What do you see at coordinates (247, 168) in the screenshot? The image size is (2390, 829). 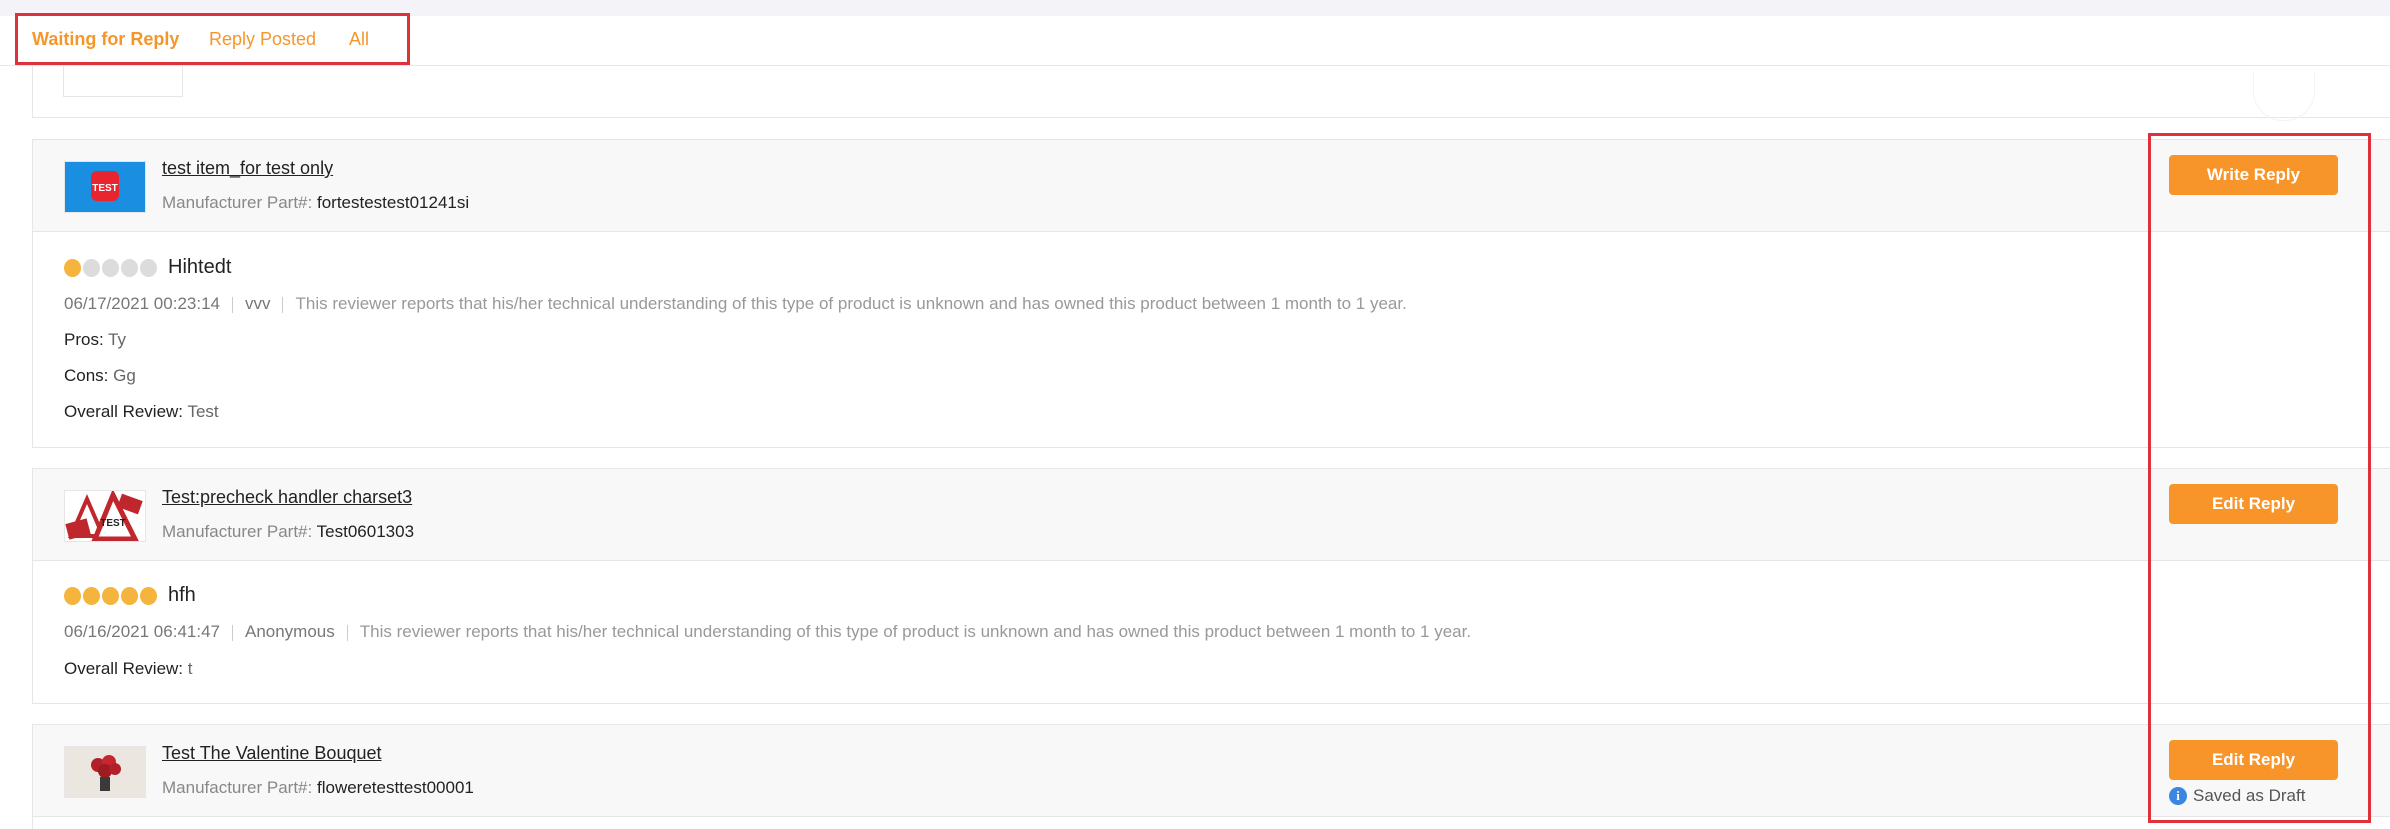 I see `product-name-link: test item_for test only` at bounding box center [247, 168].